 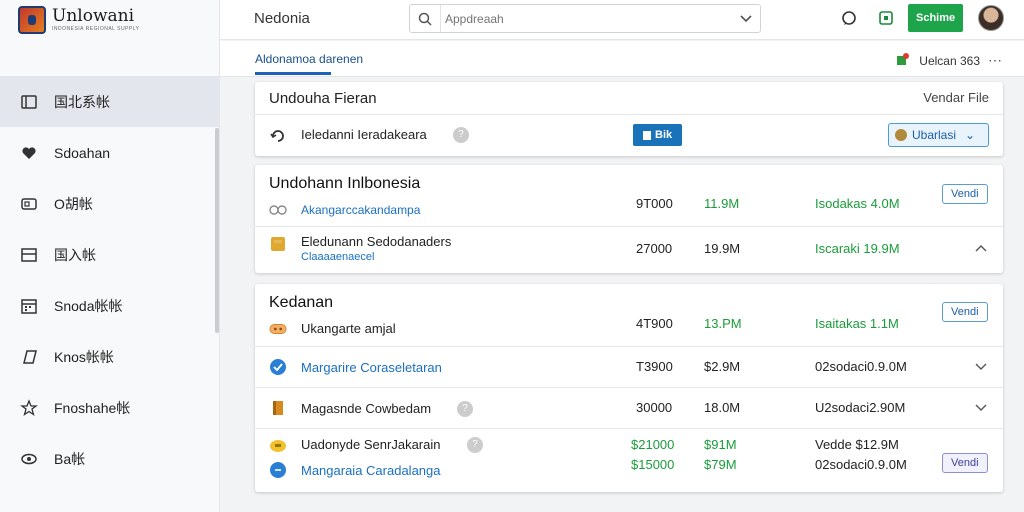 I want to click on sidebar-item-1: Sdoahan, so click(x=110, y=152).